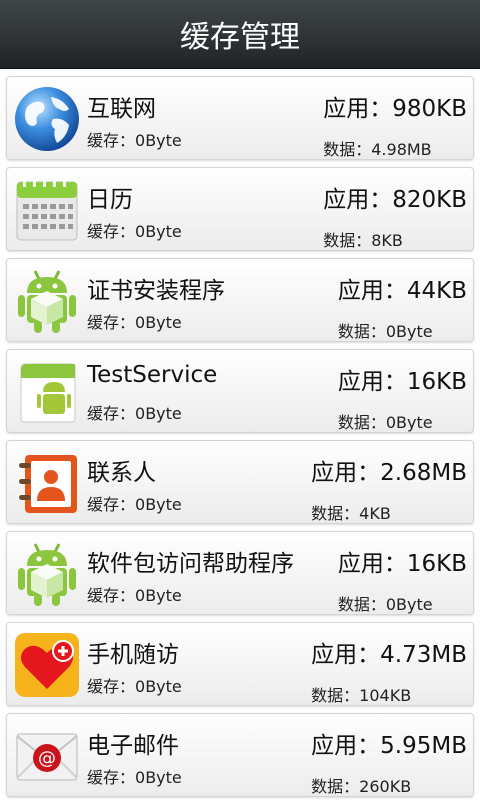 The width and height of the screenshot is (480, 800). I want to click on heart-plus-icon, so click(47, 665).